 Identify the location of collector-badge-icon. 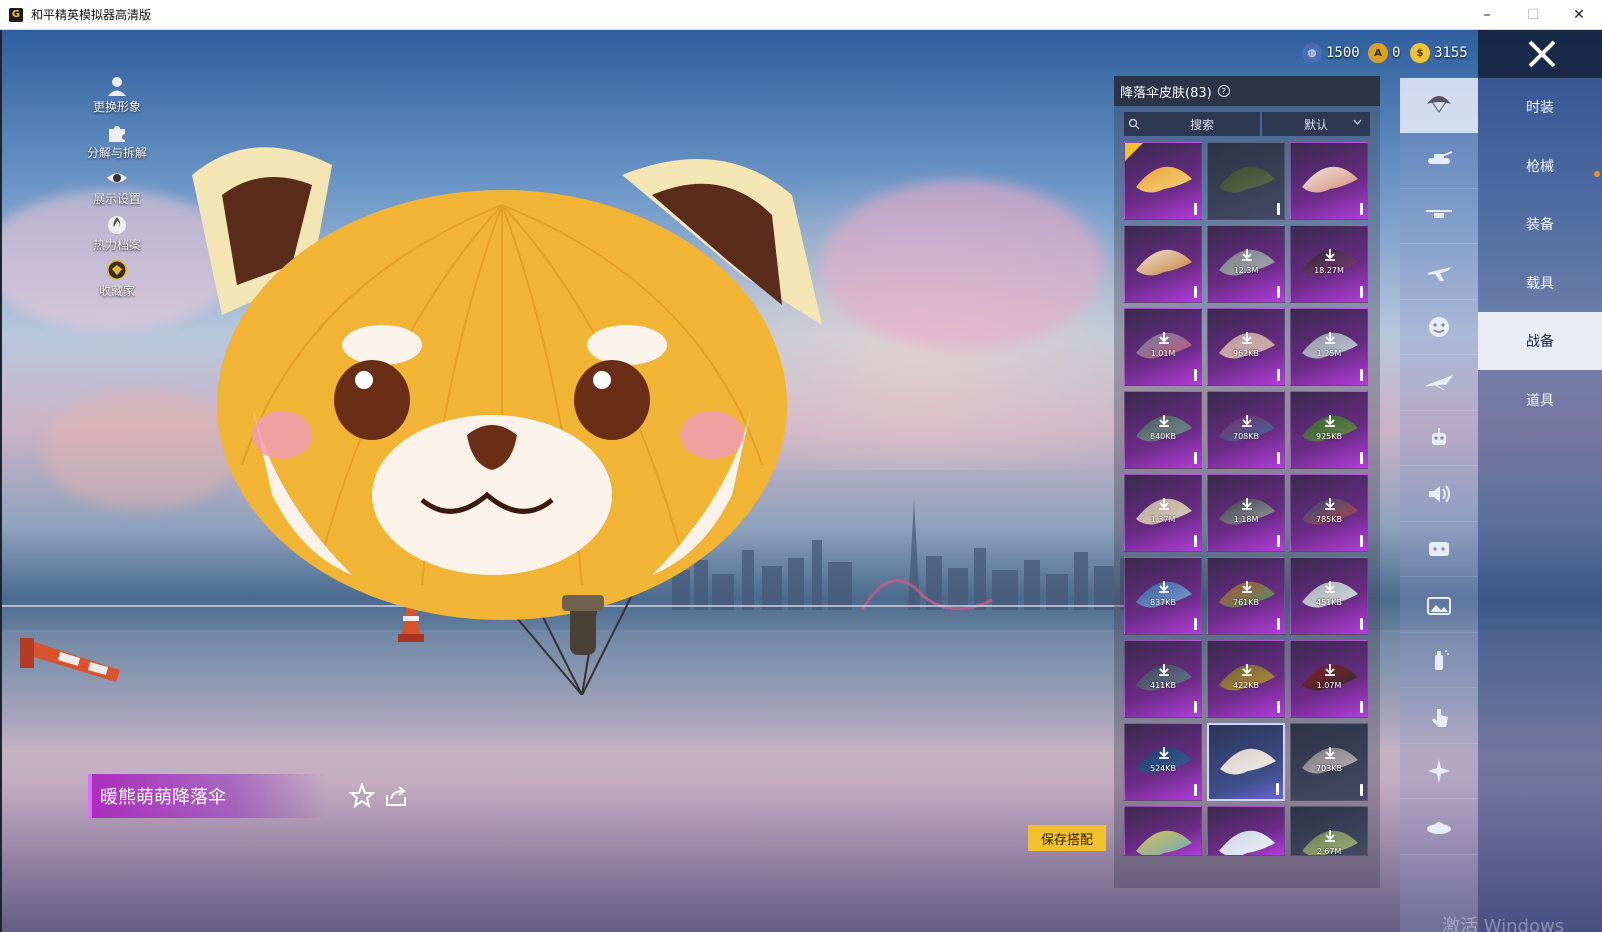
(117, 270).